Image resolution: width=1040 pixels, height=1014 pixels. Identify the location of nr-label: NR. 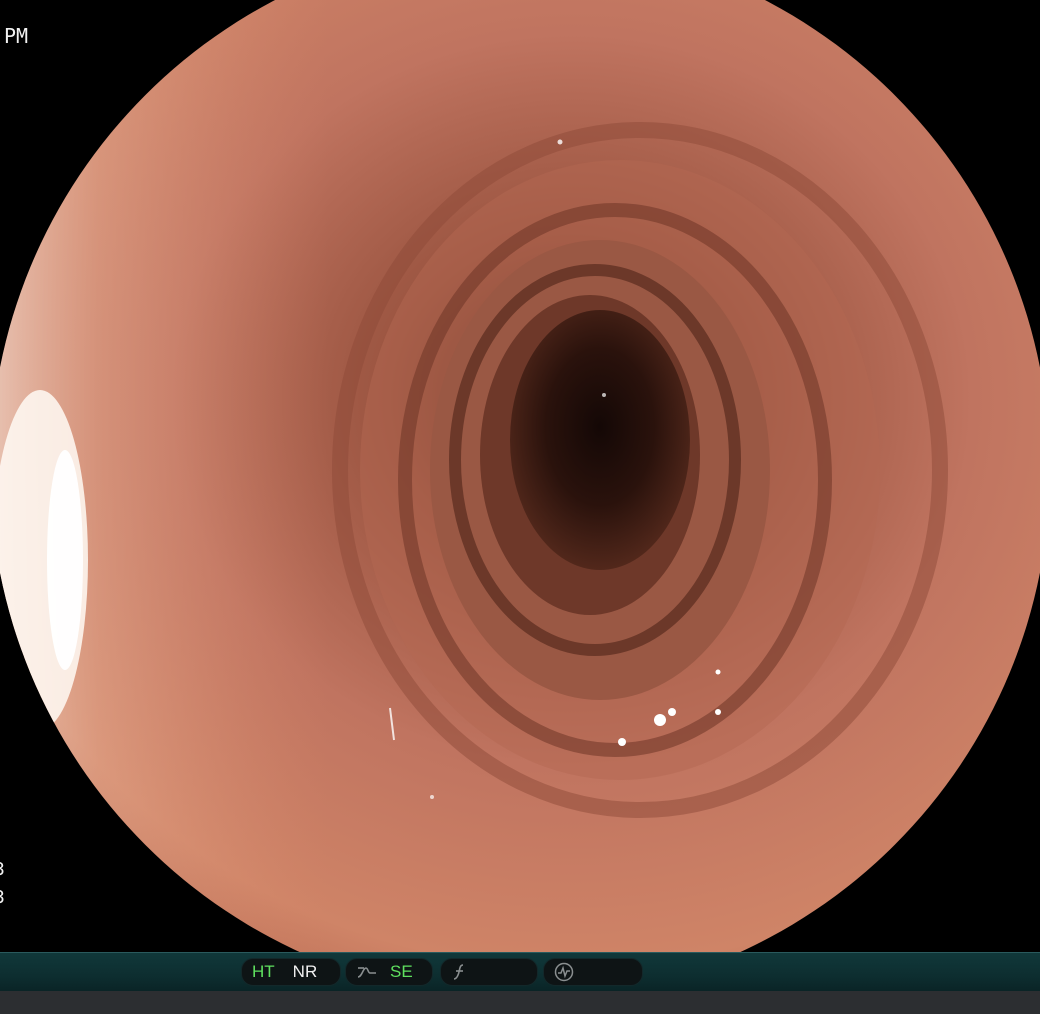
(305, 971).